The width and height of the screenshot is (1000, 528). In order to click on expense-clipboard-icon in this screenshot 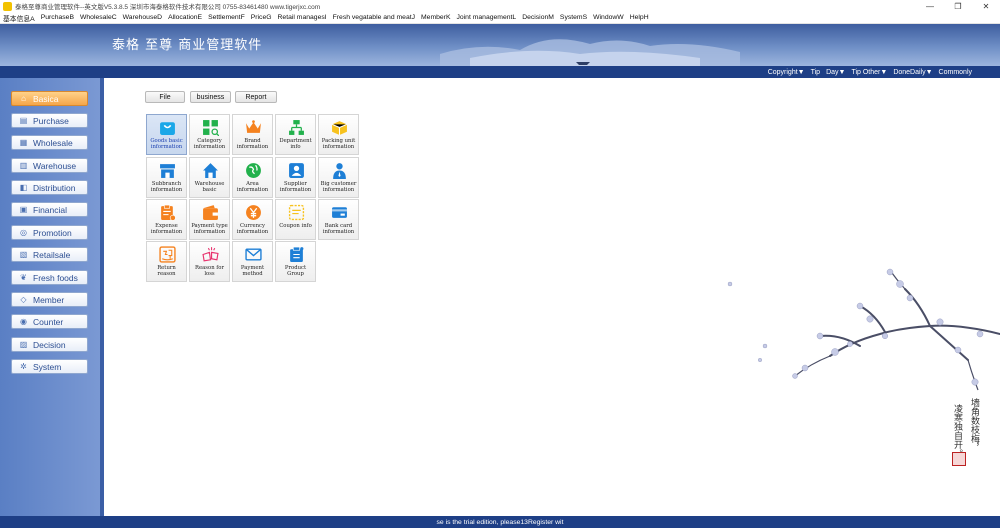, I will do `click(168, 212)`.